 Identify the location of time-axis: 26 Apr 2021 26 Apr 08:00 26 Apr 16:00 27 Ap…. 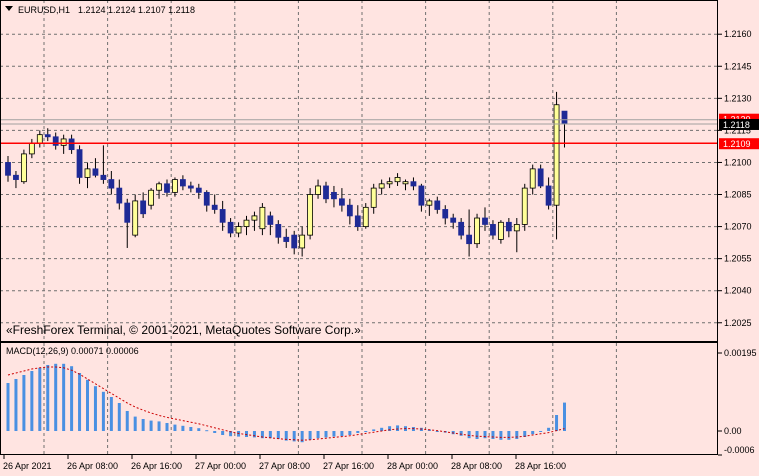
(284, 463).